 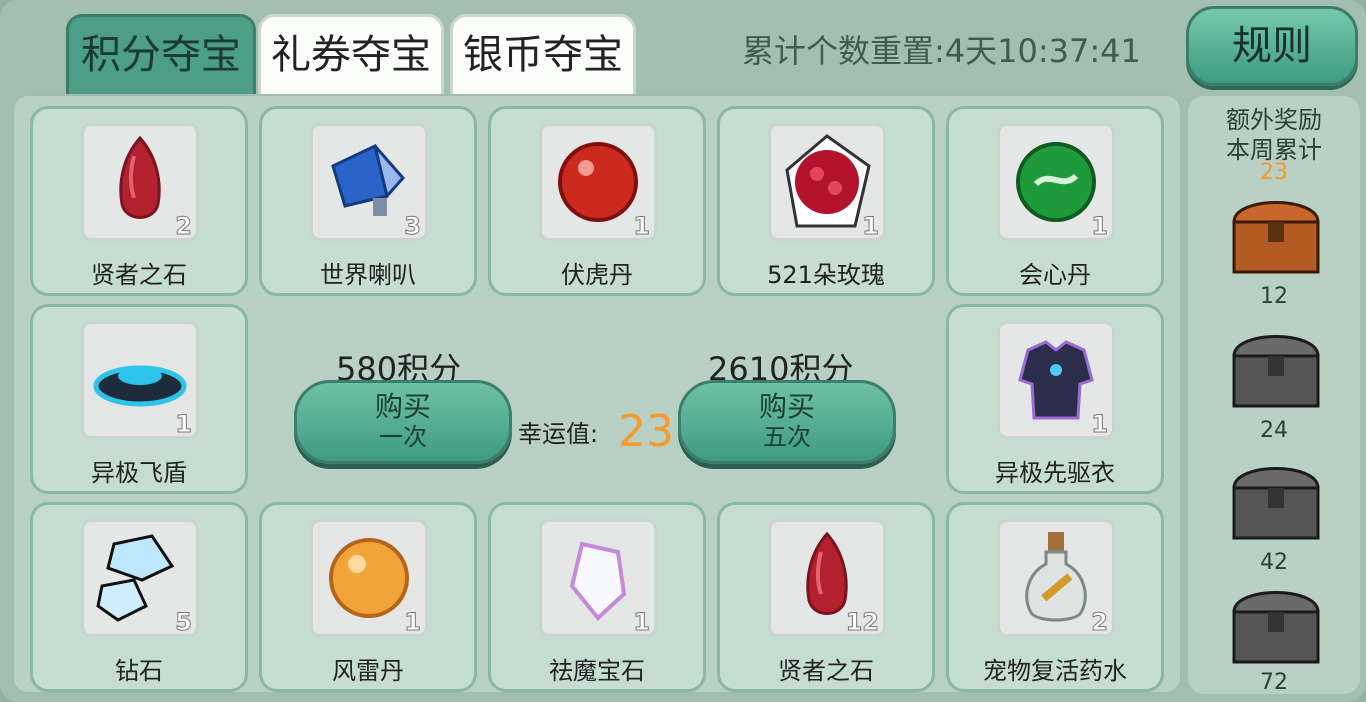 I want to click on item-name: 伏虎丹, so click(x=597, y=275).